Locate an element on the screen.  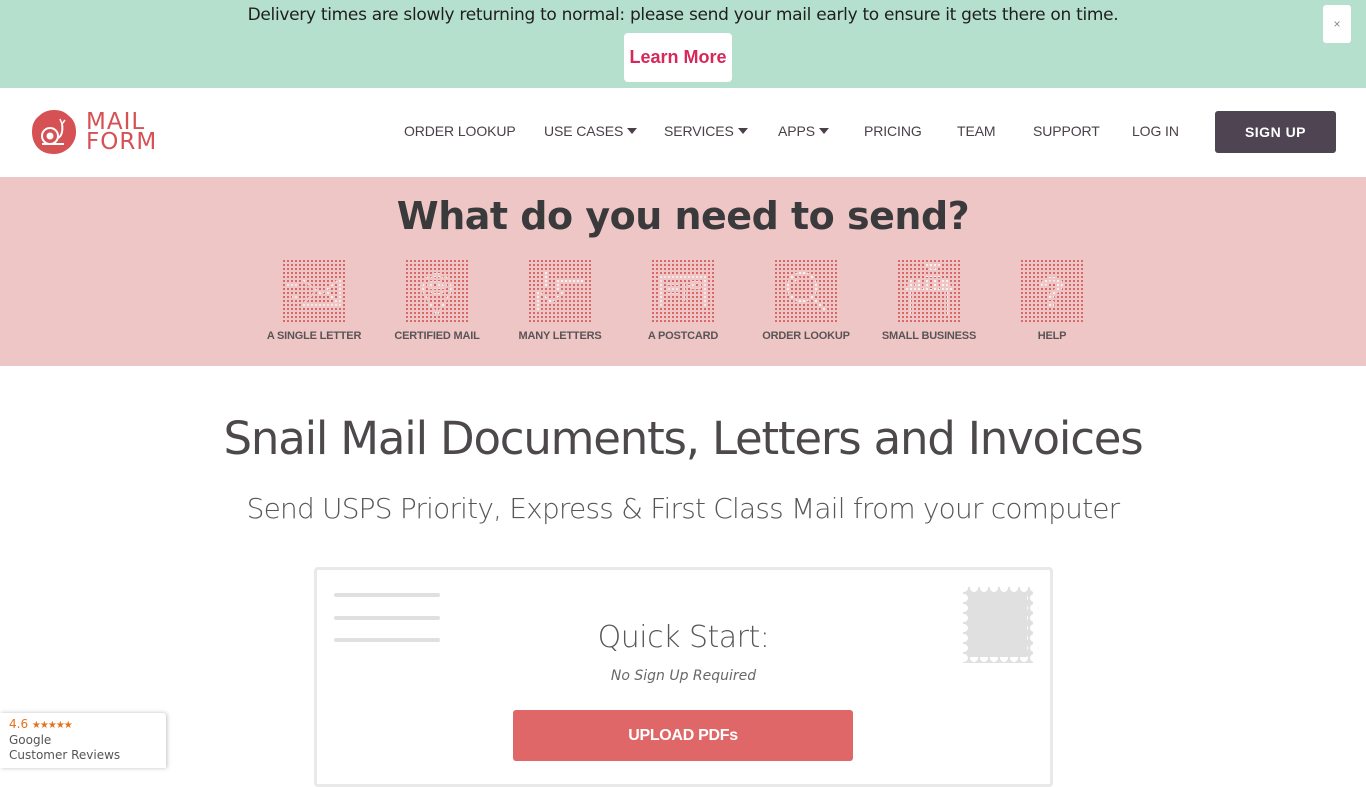
tile-many-letters: MANY LETTERS is located at coordinates (560, 300).